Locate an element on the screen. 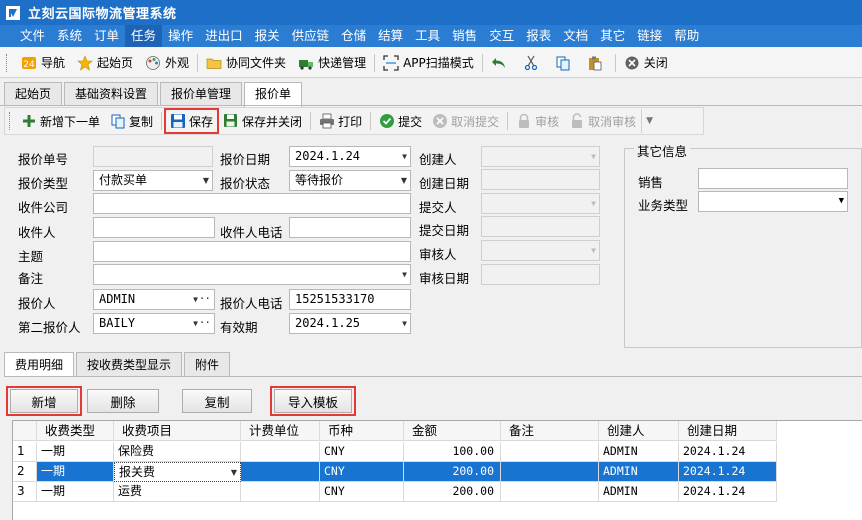 The width and height of the screenshot is (862, 520). menu-system: 系统 is located at coordinates (69, 36).